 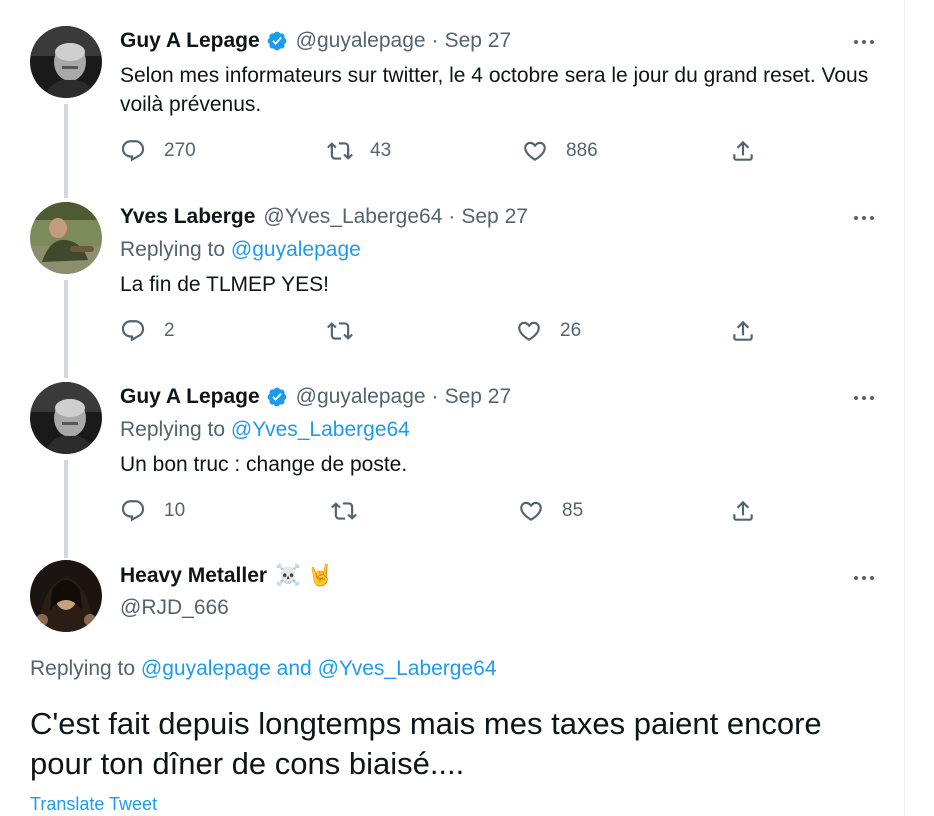 What do you see at coordinates (224, 284) in the screenshot?
I see `tweet-text: La fin de TLMEP YES!` at bounding box center [224, 284].